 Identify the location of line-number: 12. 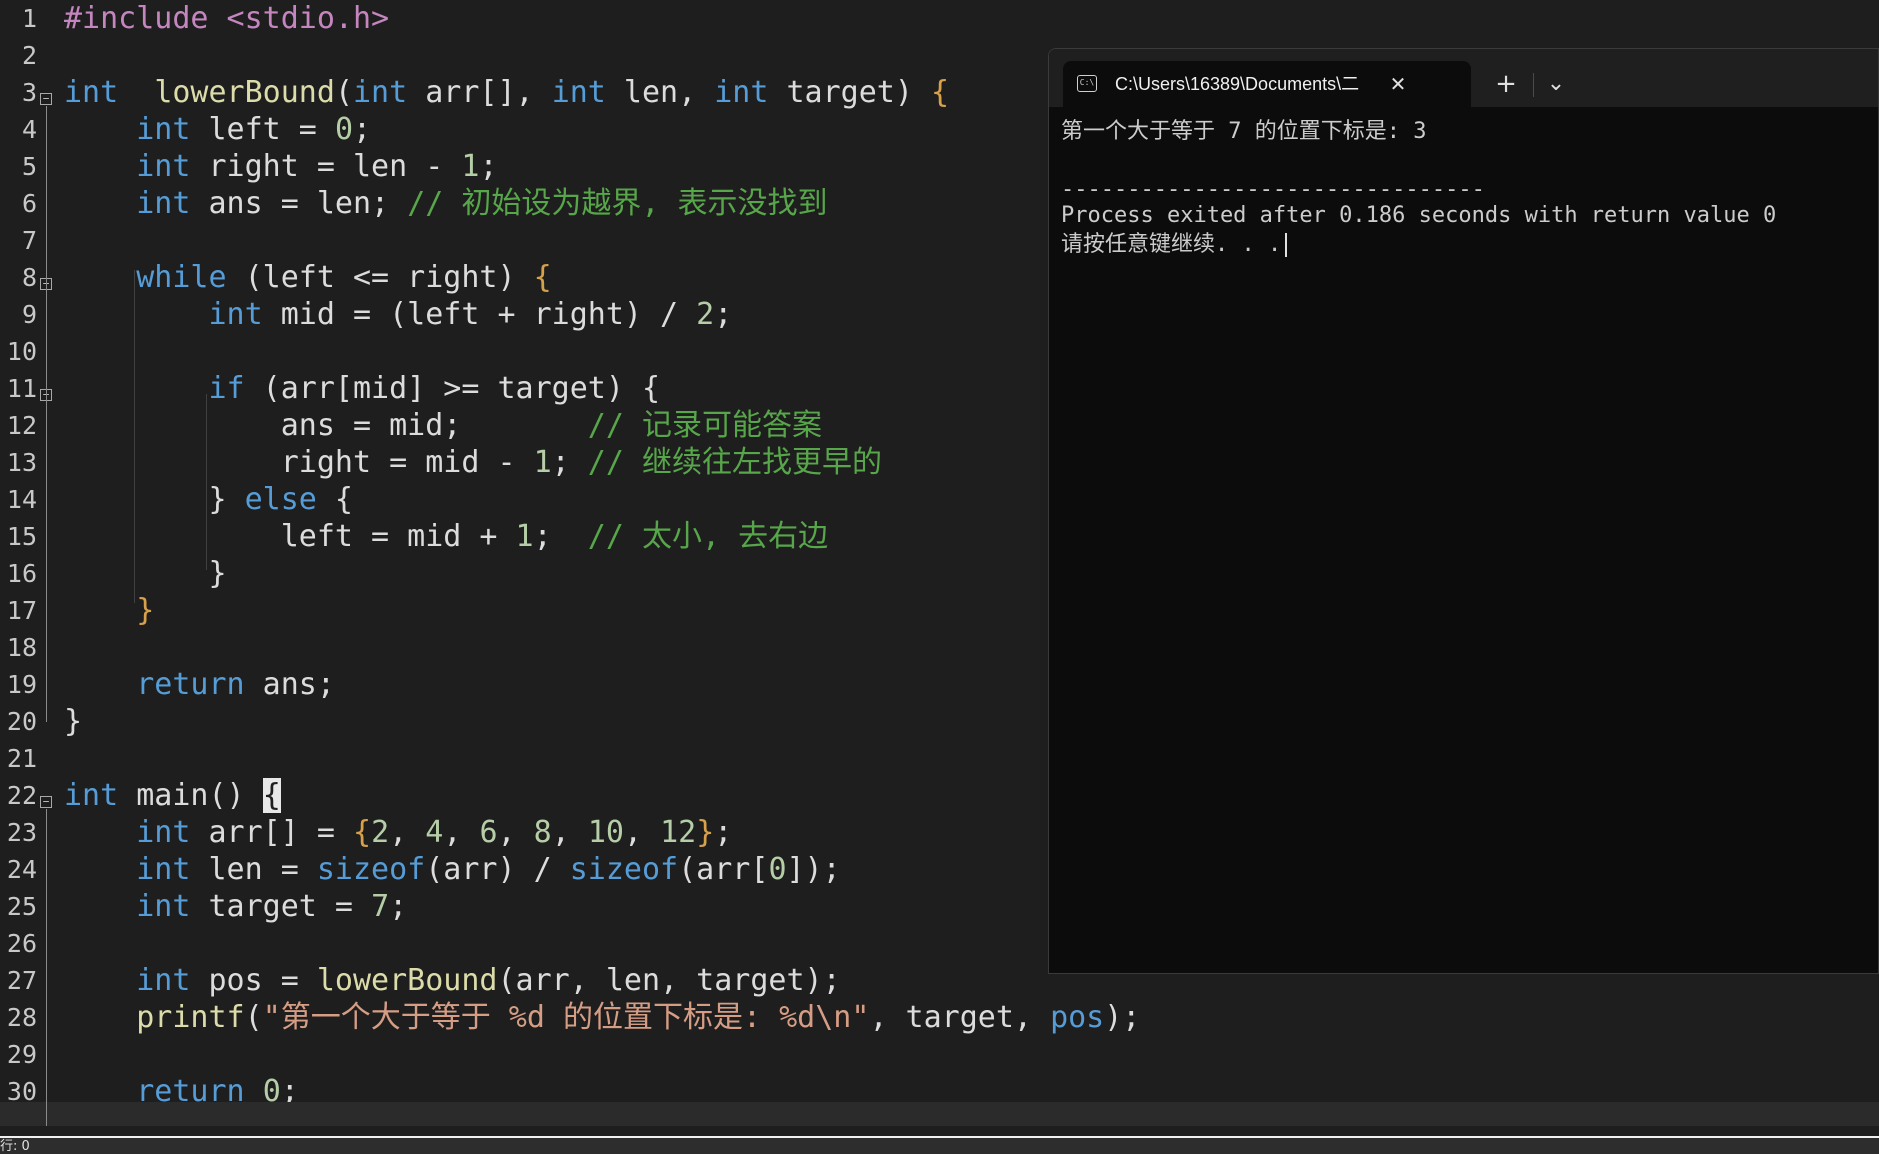
(21, 425).